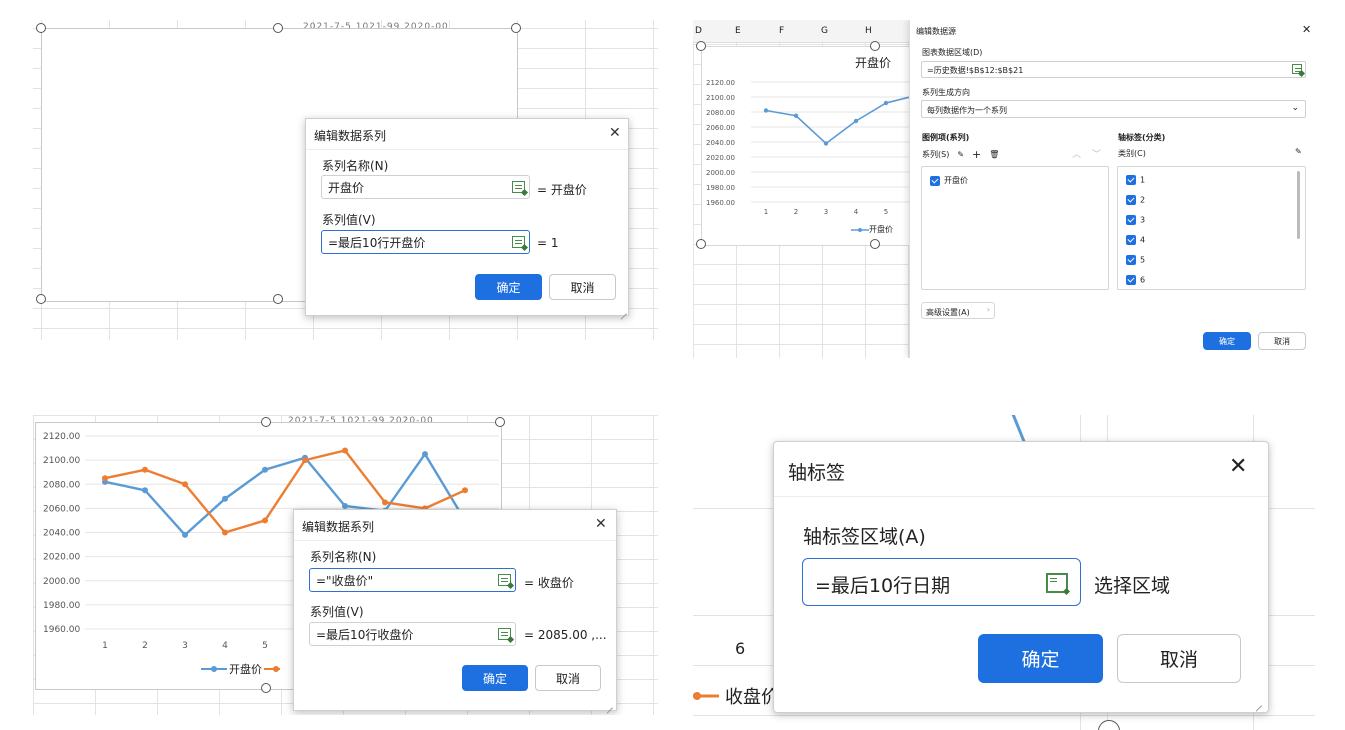  Describe the element at coordinates (1132, 153) in the screenshot. I see `category-label: 类别(C)` at that location.